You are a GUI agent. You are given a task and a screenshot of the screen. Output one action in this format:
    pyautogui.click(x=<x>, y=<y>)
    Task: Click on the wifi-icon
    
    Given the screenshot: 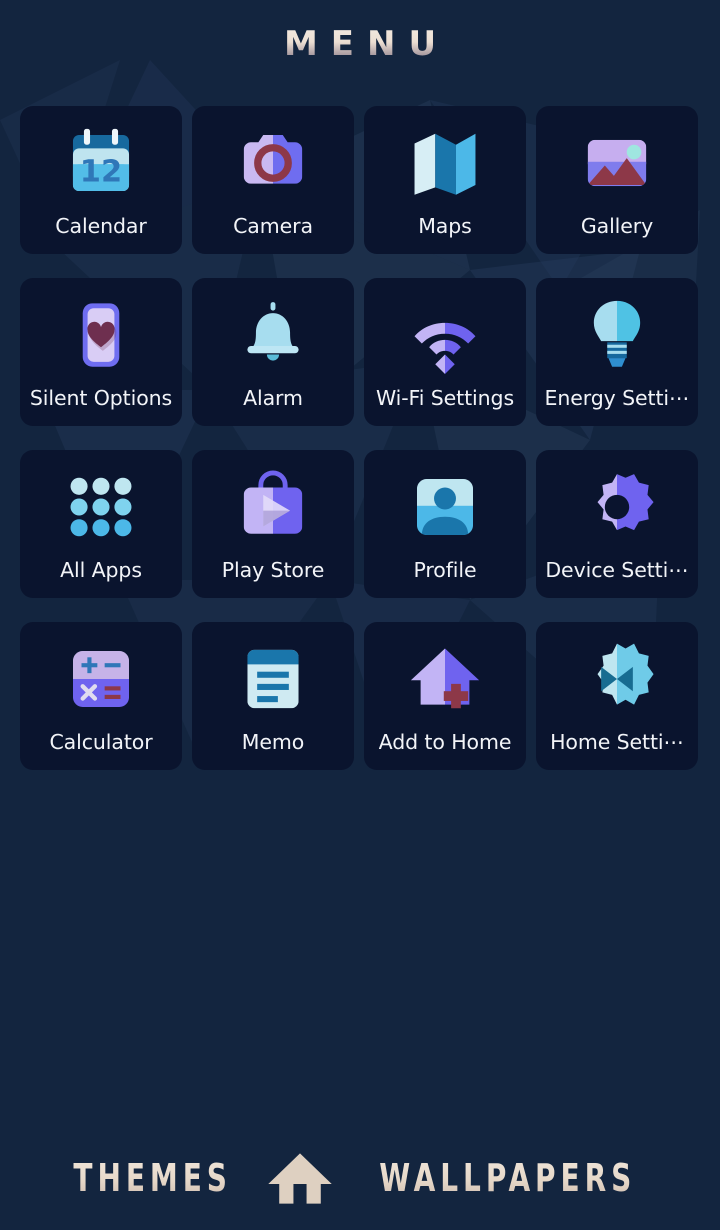 What is the action you would take?
    pyautogui.click(x=445, y=335)
    